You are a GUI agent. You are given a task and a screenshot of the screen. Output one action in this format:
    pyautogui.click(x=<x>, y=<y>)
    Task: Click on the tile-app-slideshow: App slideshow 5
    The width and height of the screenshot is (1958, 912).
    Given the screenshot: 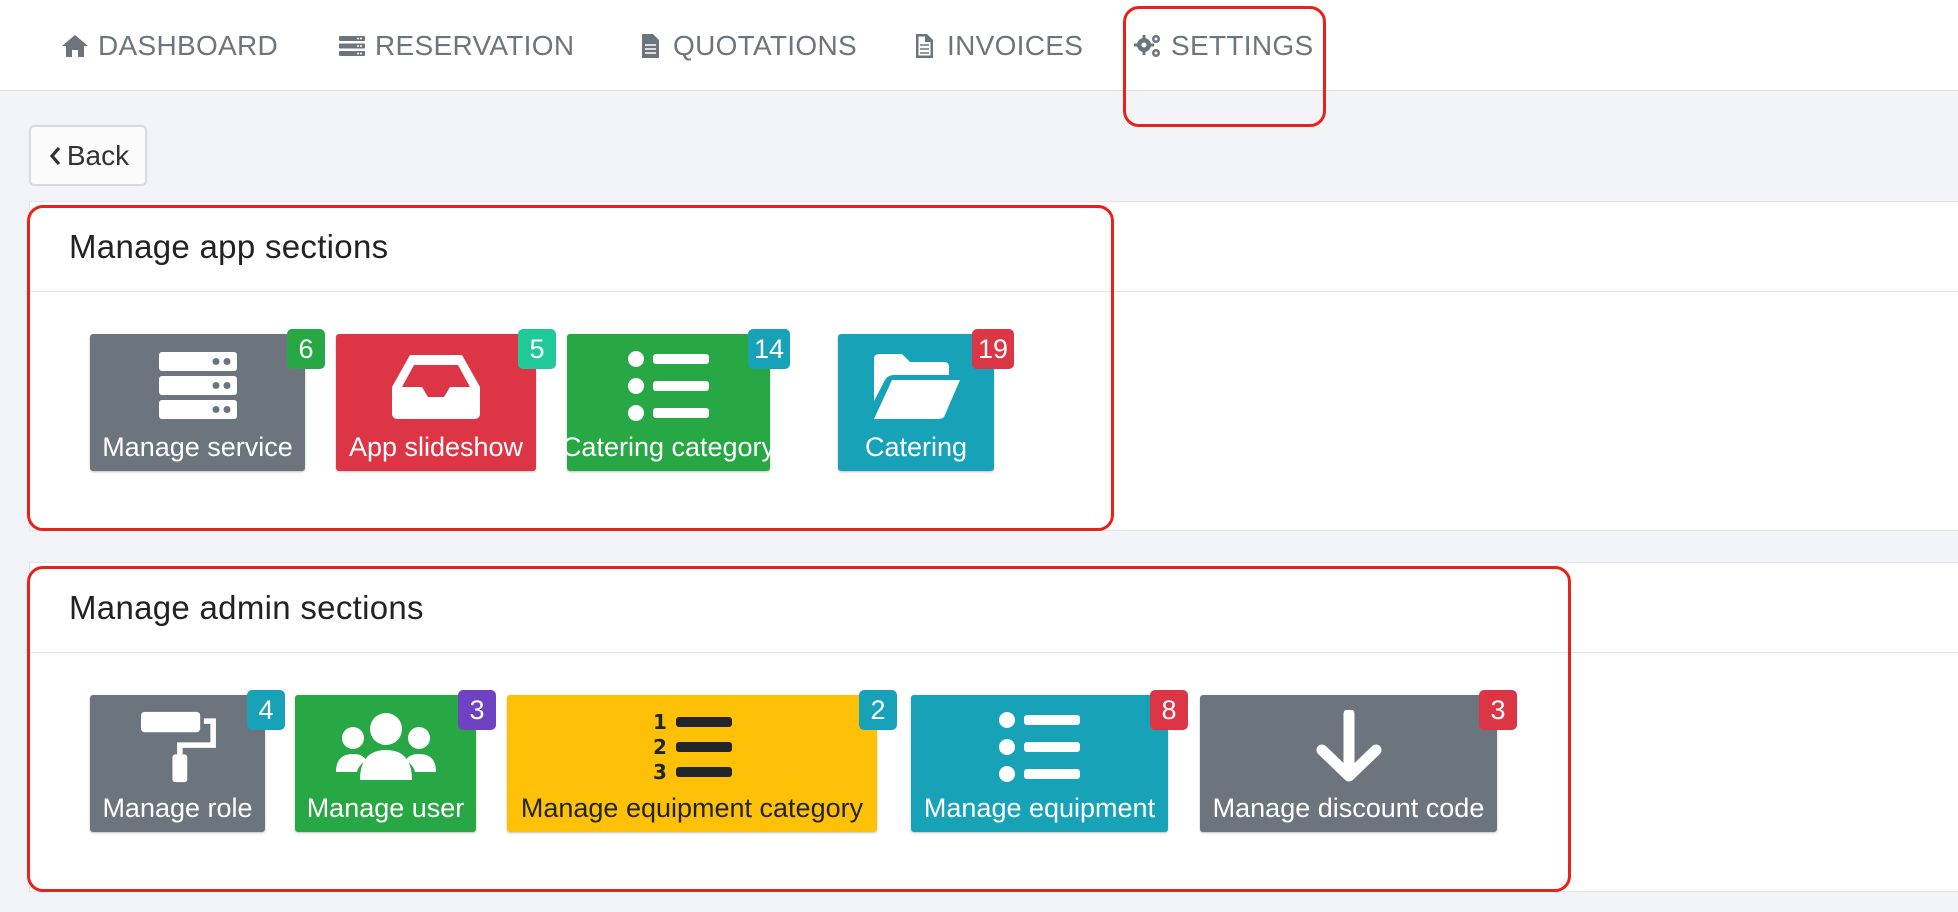 What is the action you would take?
    pyautogui.click(x=446, y=400)
    